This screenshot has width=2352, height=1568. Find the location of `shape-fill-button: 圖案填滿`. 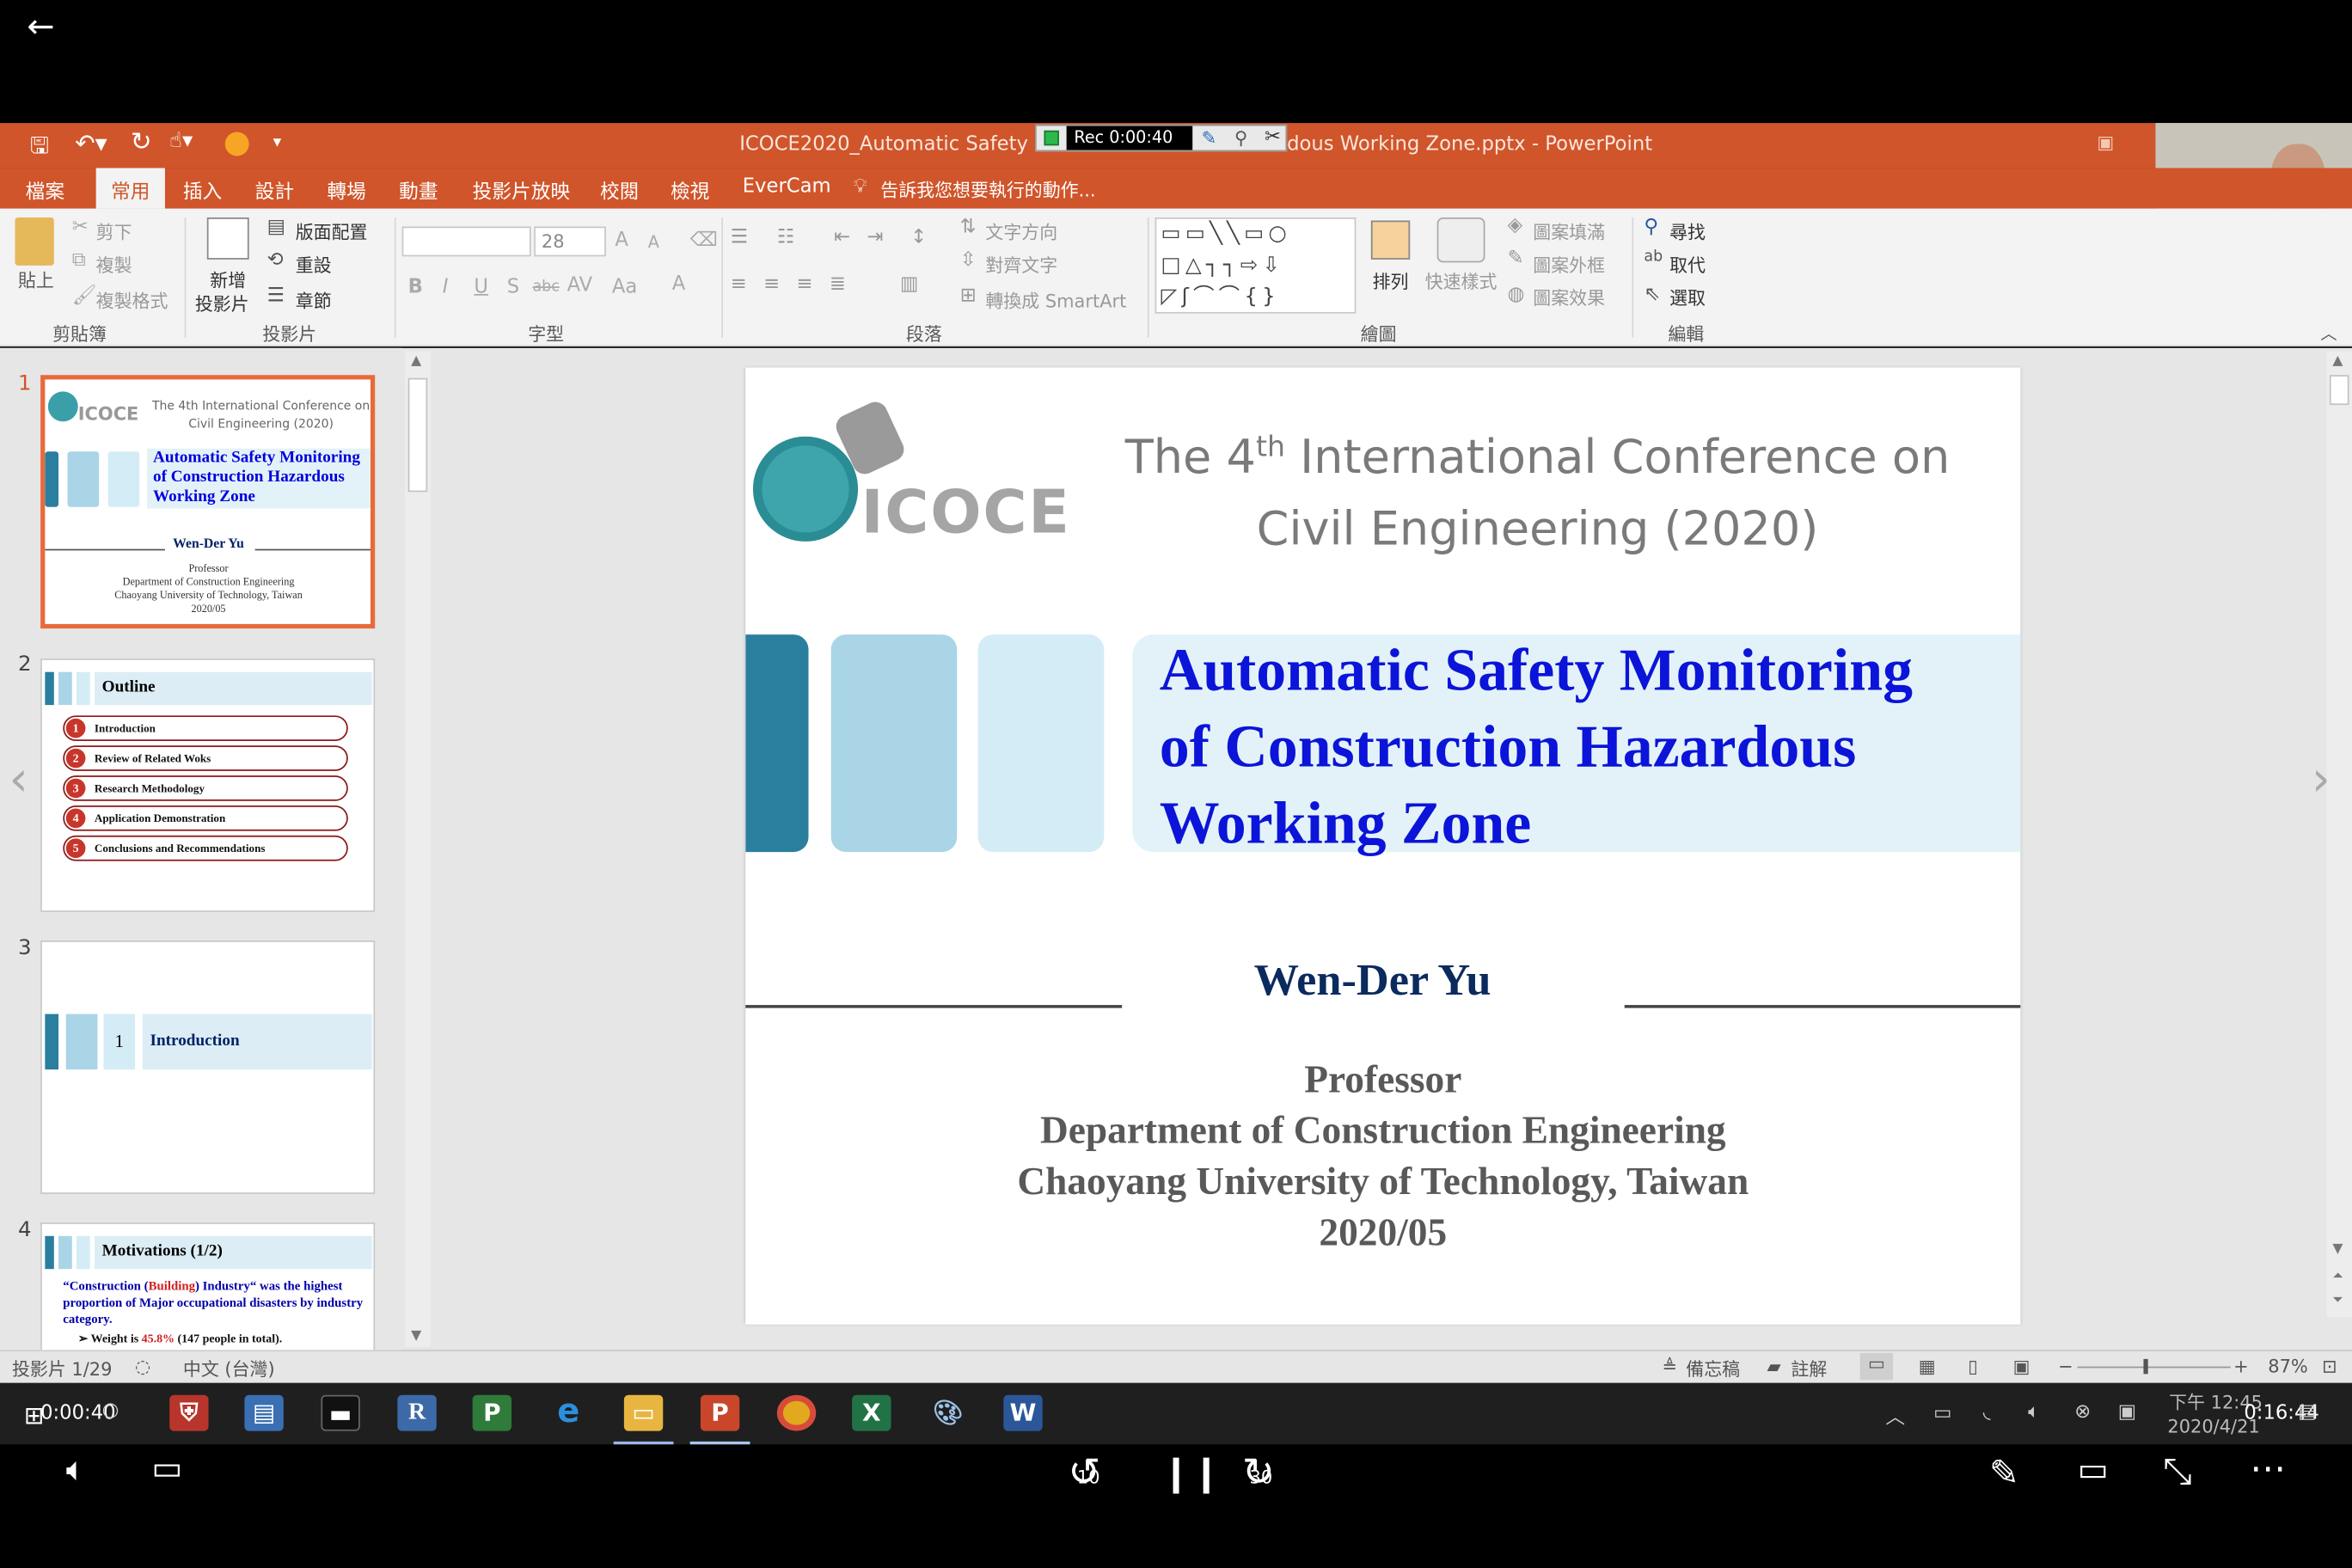

shape-fill-button: 圖案填滿 is located at coordinates (1569, 232).